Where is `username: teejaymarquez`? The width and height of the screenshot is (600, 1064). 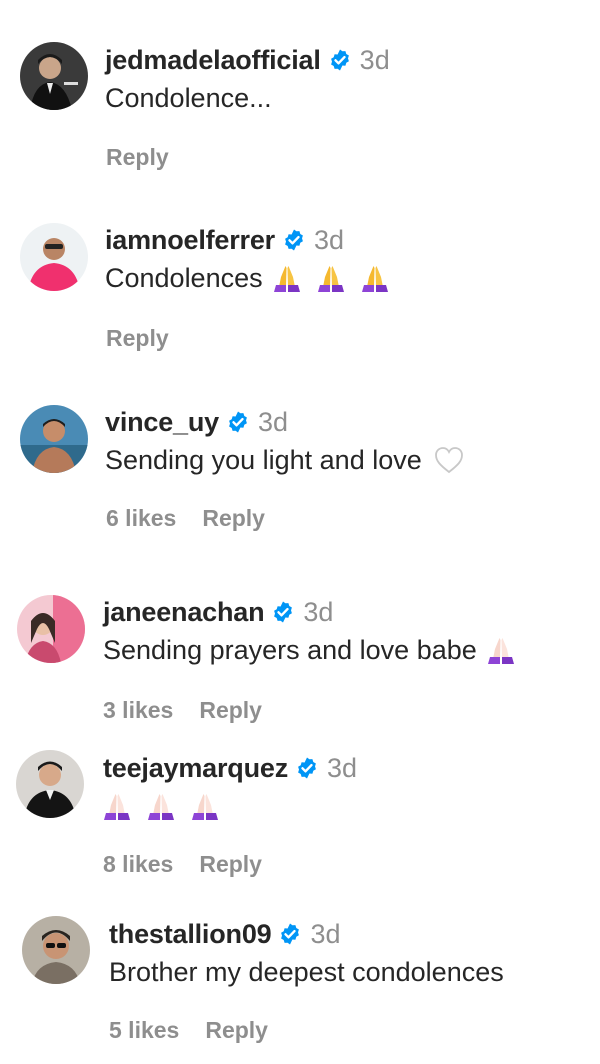 username: teejaymarquez is located at coordinates (195, 768).